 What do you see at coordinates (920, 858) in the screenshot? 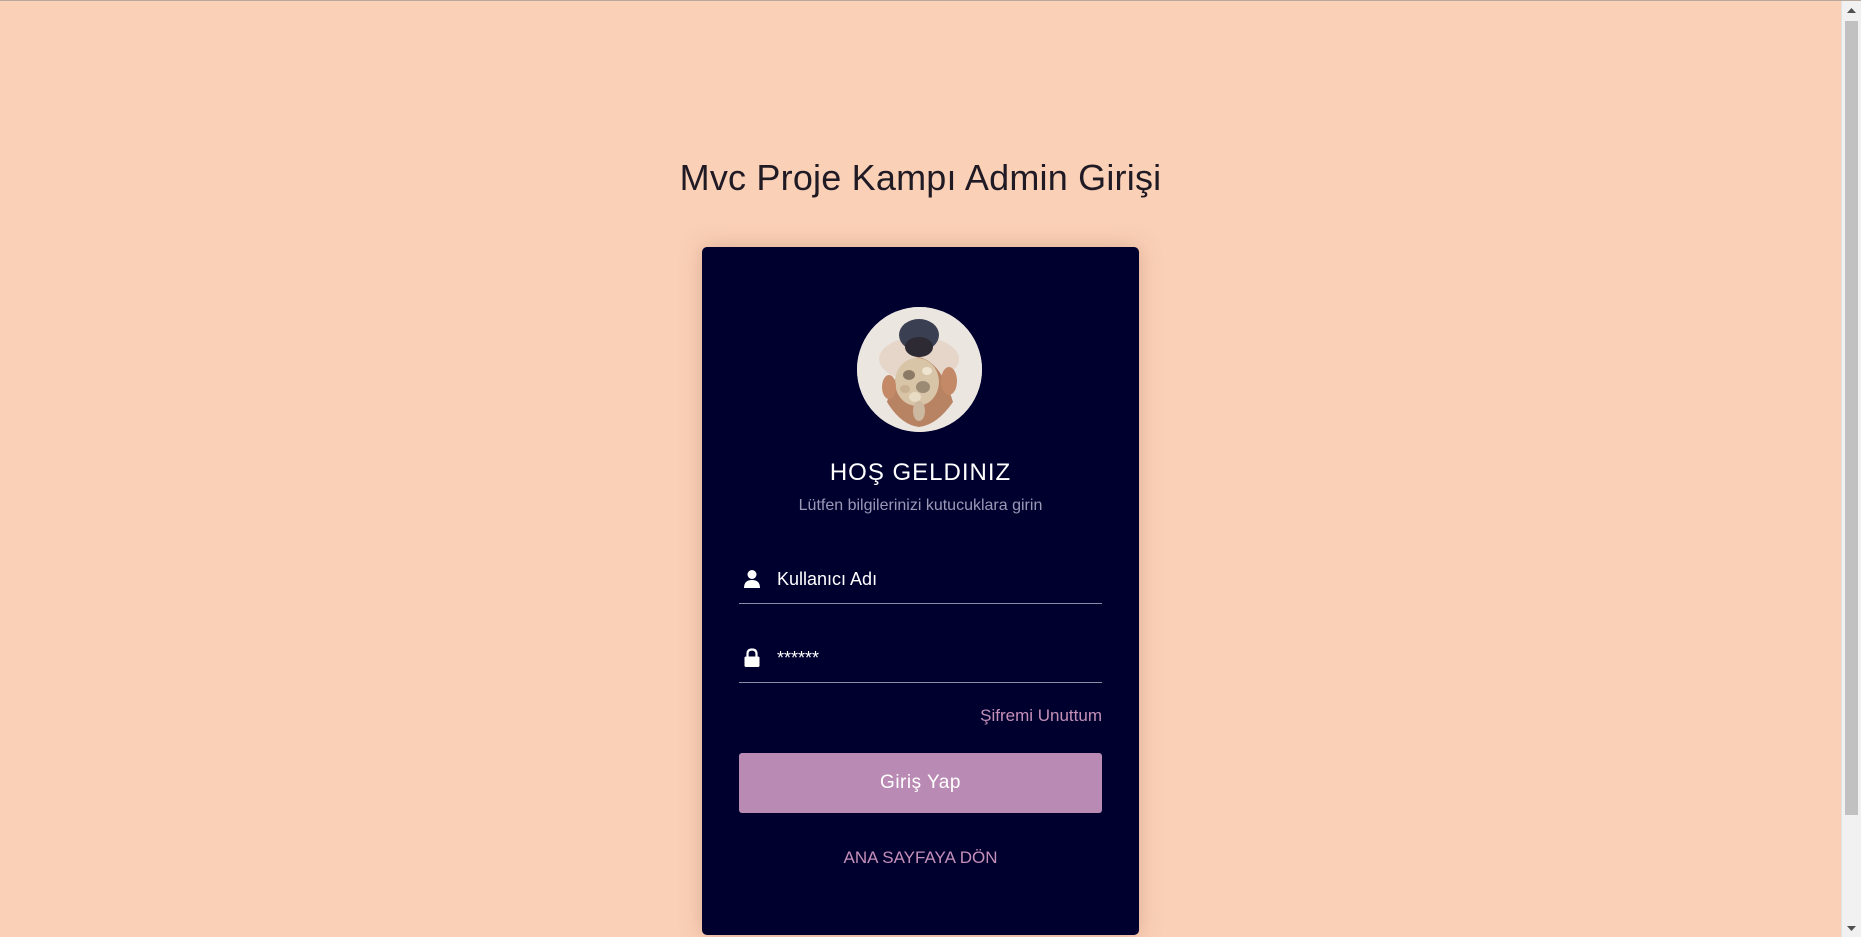
I see `back-to-home-link: ANA SAYFAYA DÖN` at bounding box center [920, 858].